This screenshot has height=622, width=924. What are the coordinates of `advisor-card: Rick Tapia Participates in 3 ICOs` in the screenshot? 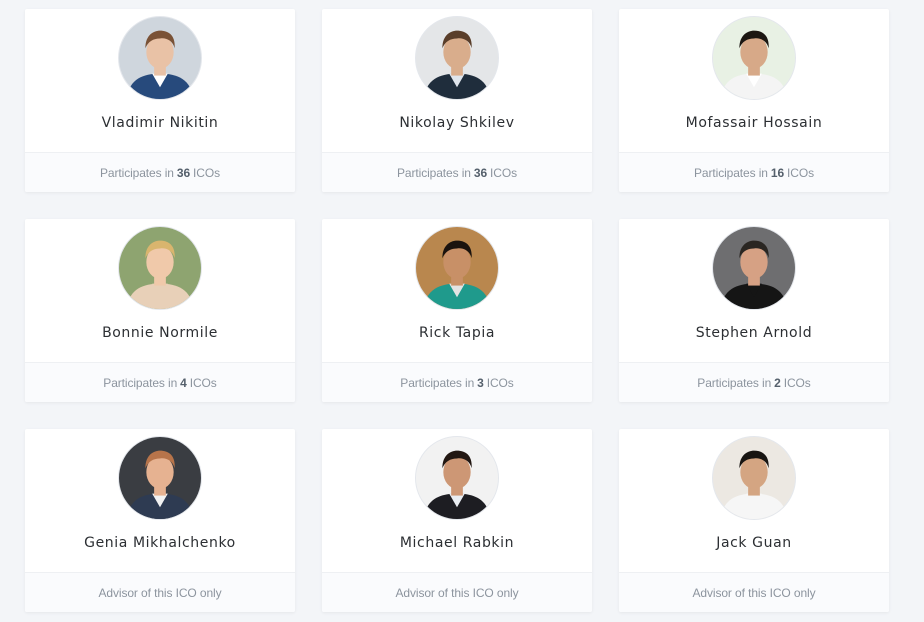 It's located at (457, 310).